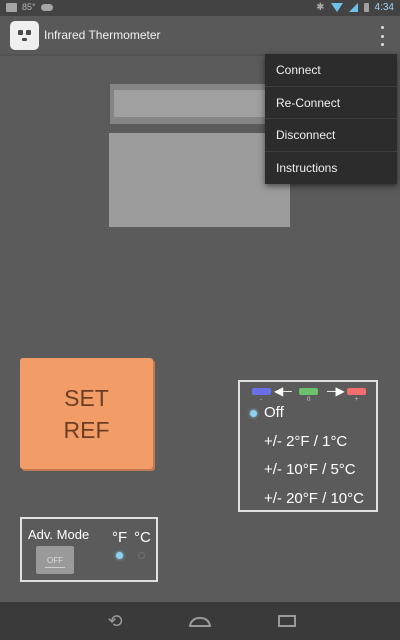 The image size is (400, 640). What do you see at coordinates (331, 168) in the screenshot?
I see `menu-item-instructions: Instructions` at bounding box center [331, 168].